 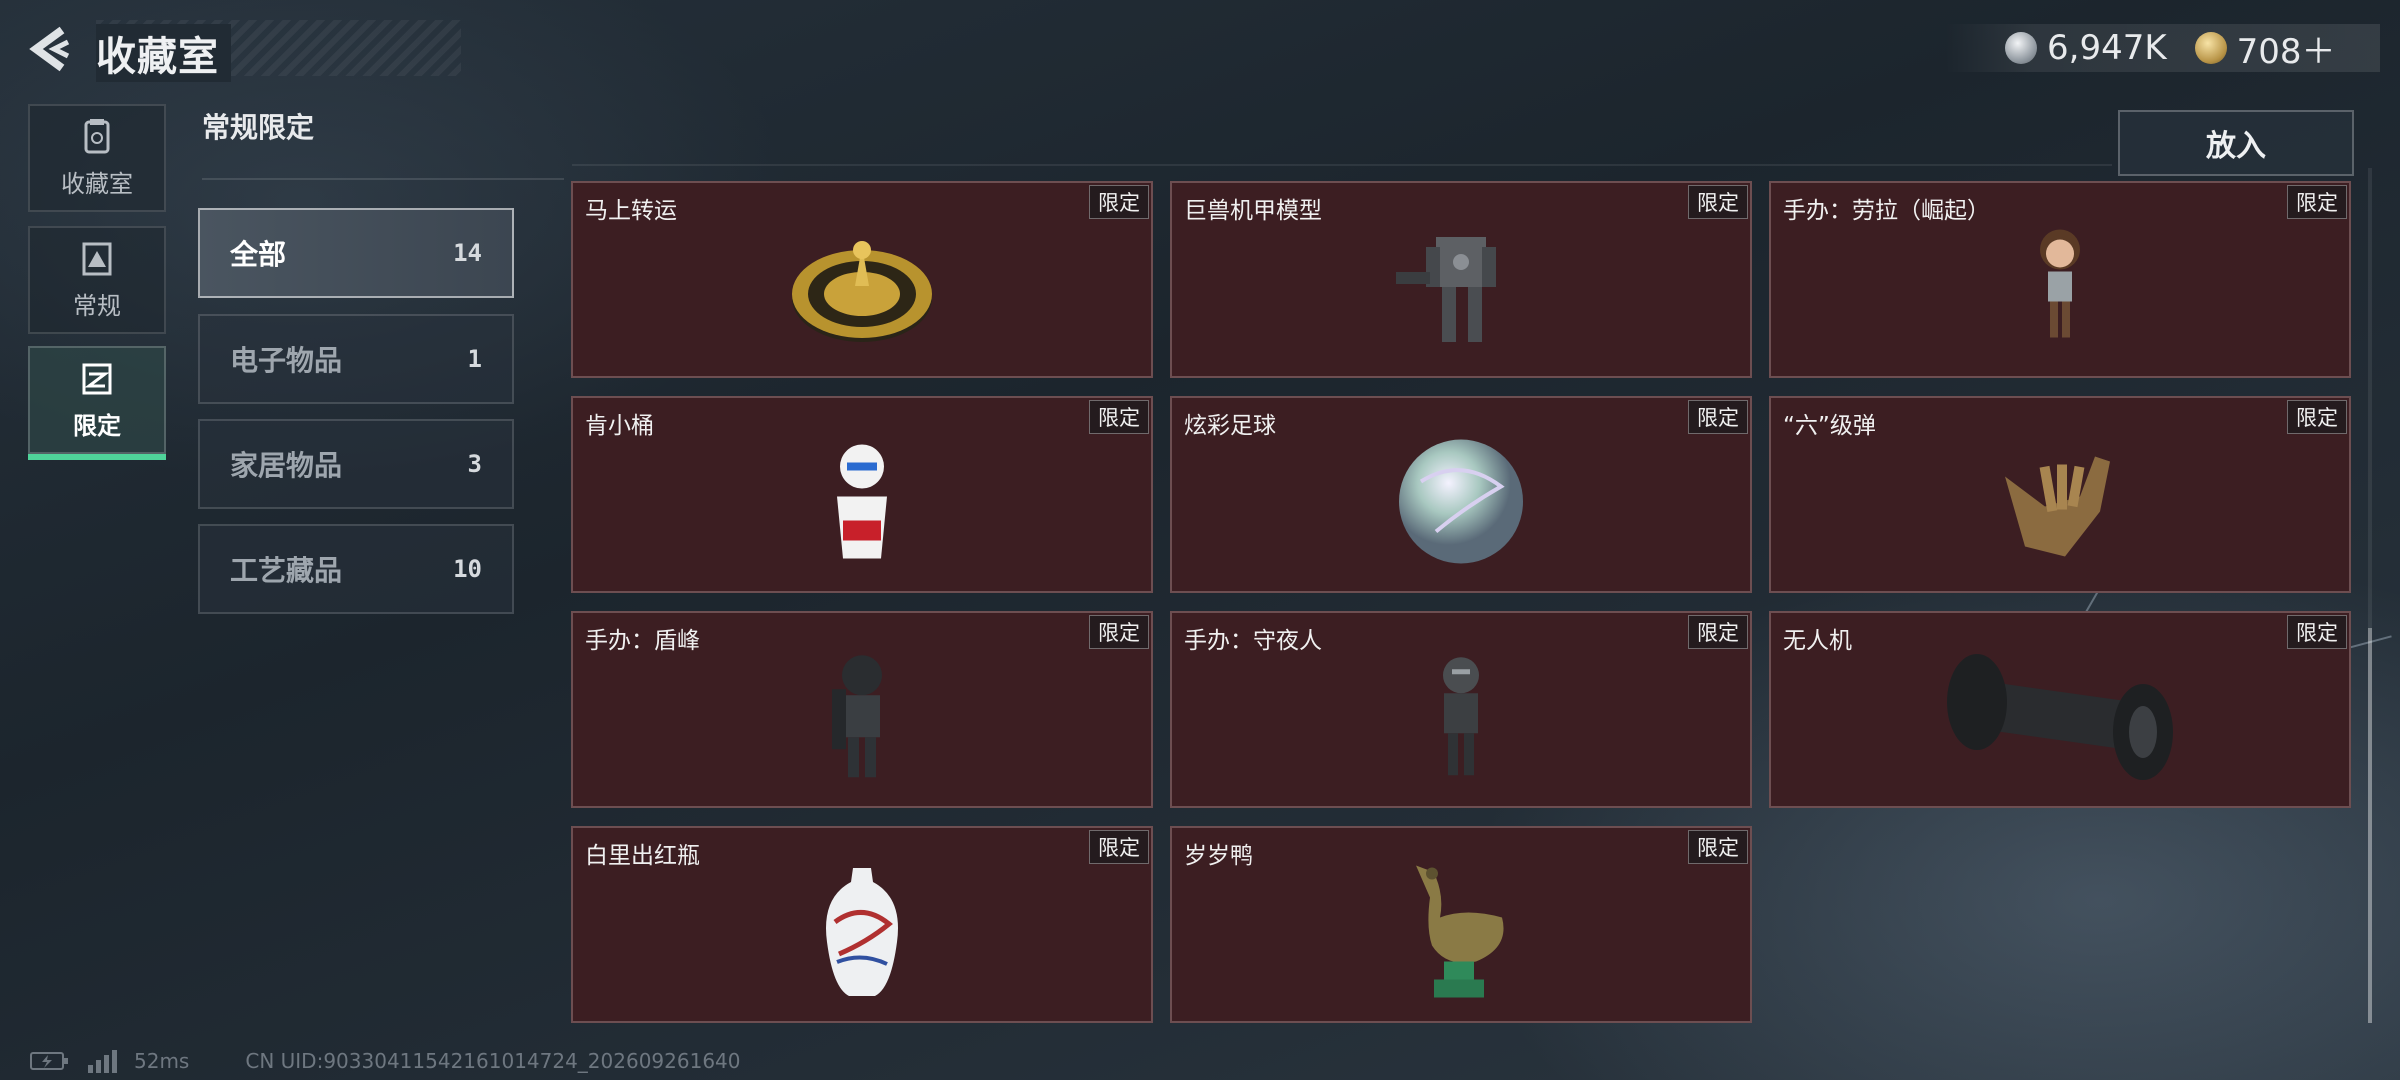 I want to click on item-card: 手办：劳拉（崛起） 限定, so click(x=2060, y=279).